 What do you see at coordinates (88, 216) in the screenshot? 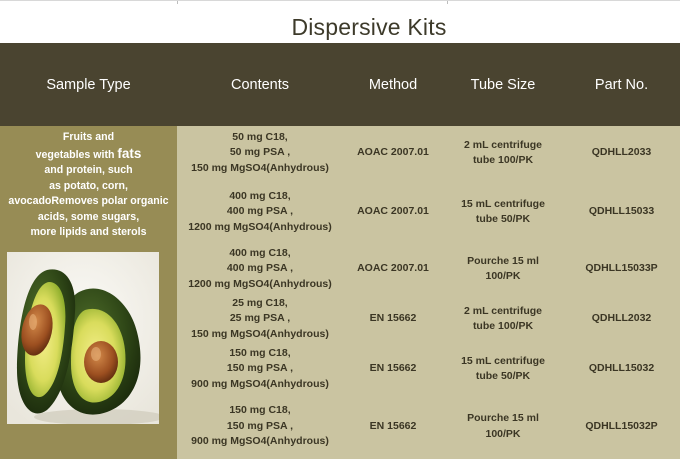
I see `sample-type-line: acids, some sugars,` at bounding box center [88, 216].